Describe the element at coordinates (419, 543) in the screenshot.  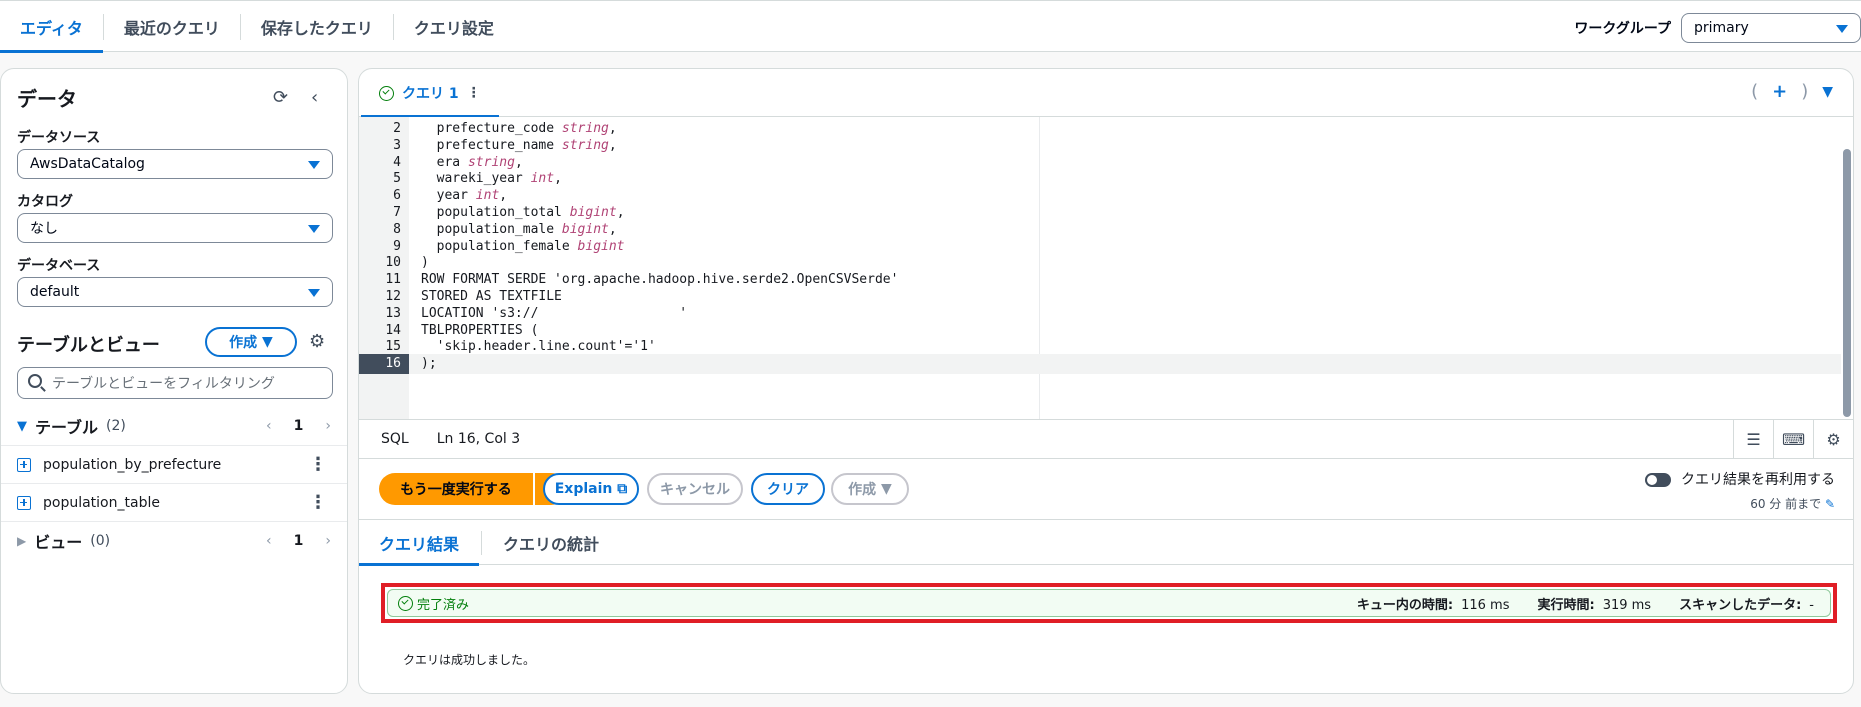
I see `tab-query-results: クエリ結果` at that location.